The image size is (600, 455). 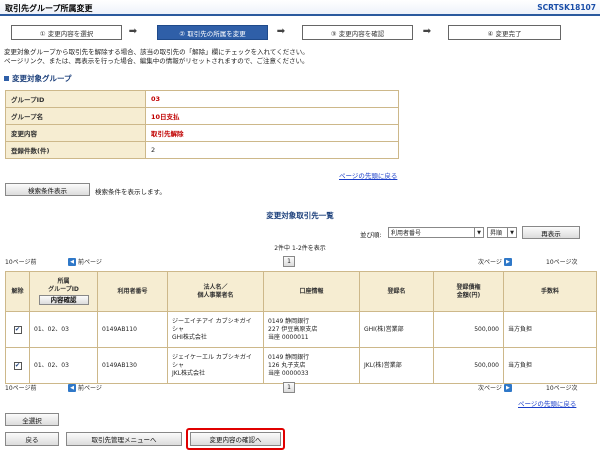 What do you see at coordinates (63, 300) in the screenshot?
I see `content-check-button: 内容確認` at bounding box center [63, 300].